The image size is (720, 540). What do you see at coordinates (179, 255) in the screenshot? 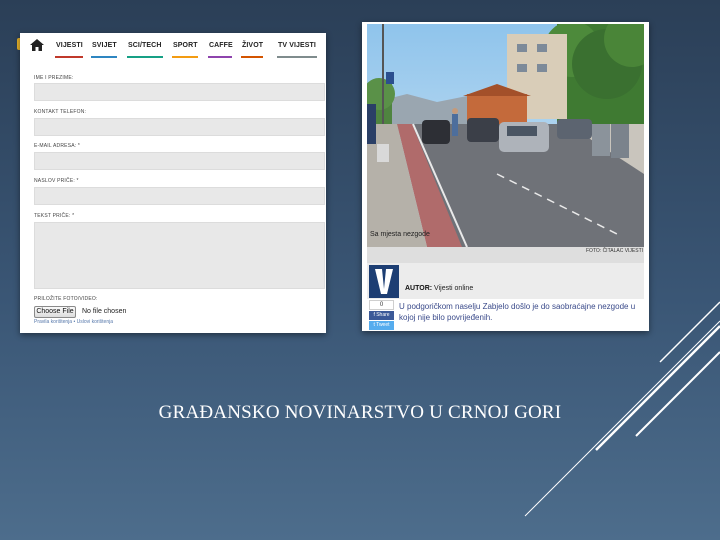
I see `story-text-textarea` at bounding box center [179, 255].